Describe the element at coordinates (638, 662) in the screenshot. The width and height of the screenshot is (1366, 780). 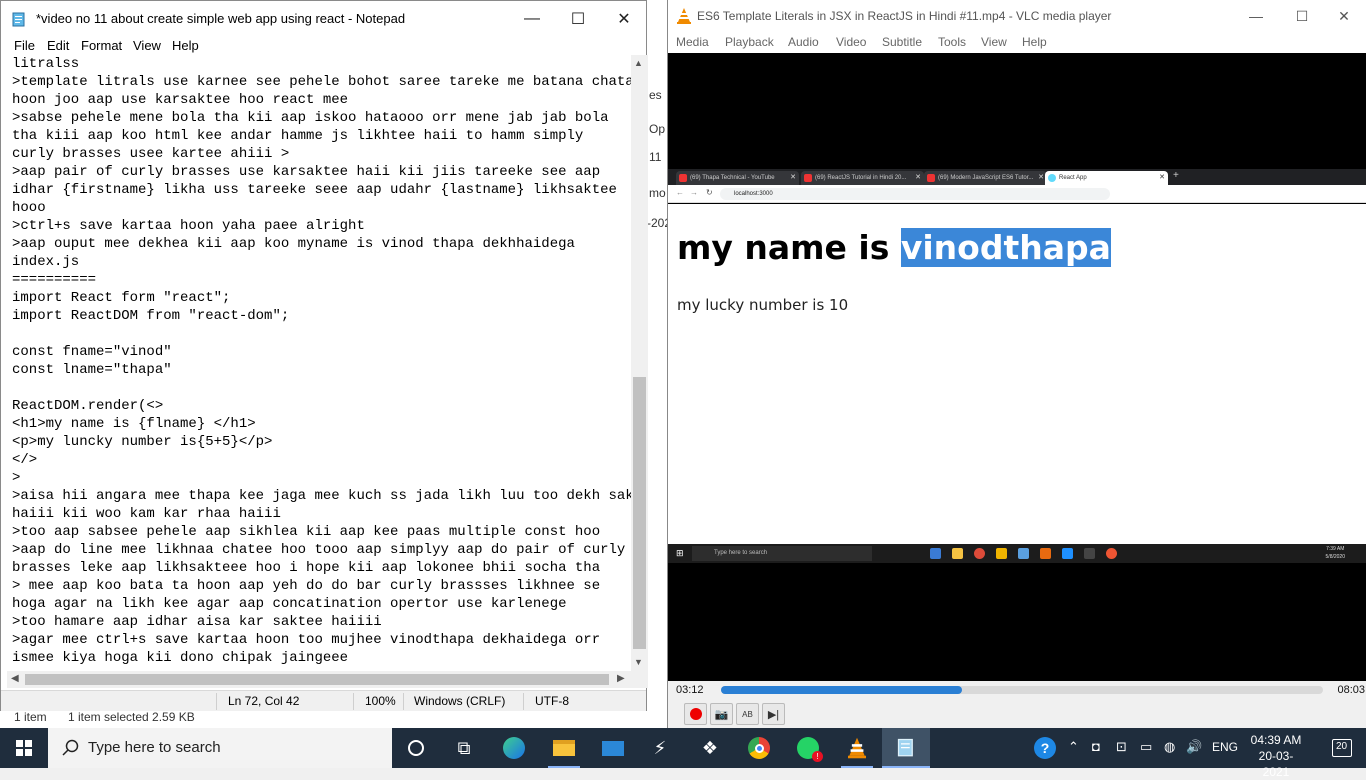
I see `scroll-down-icon: ▼` at that location.